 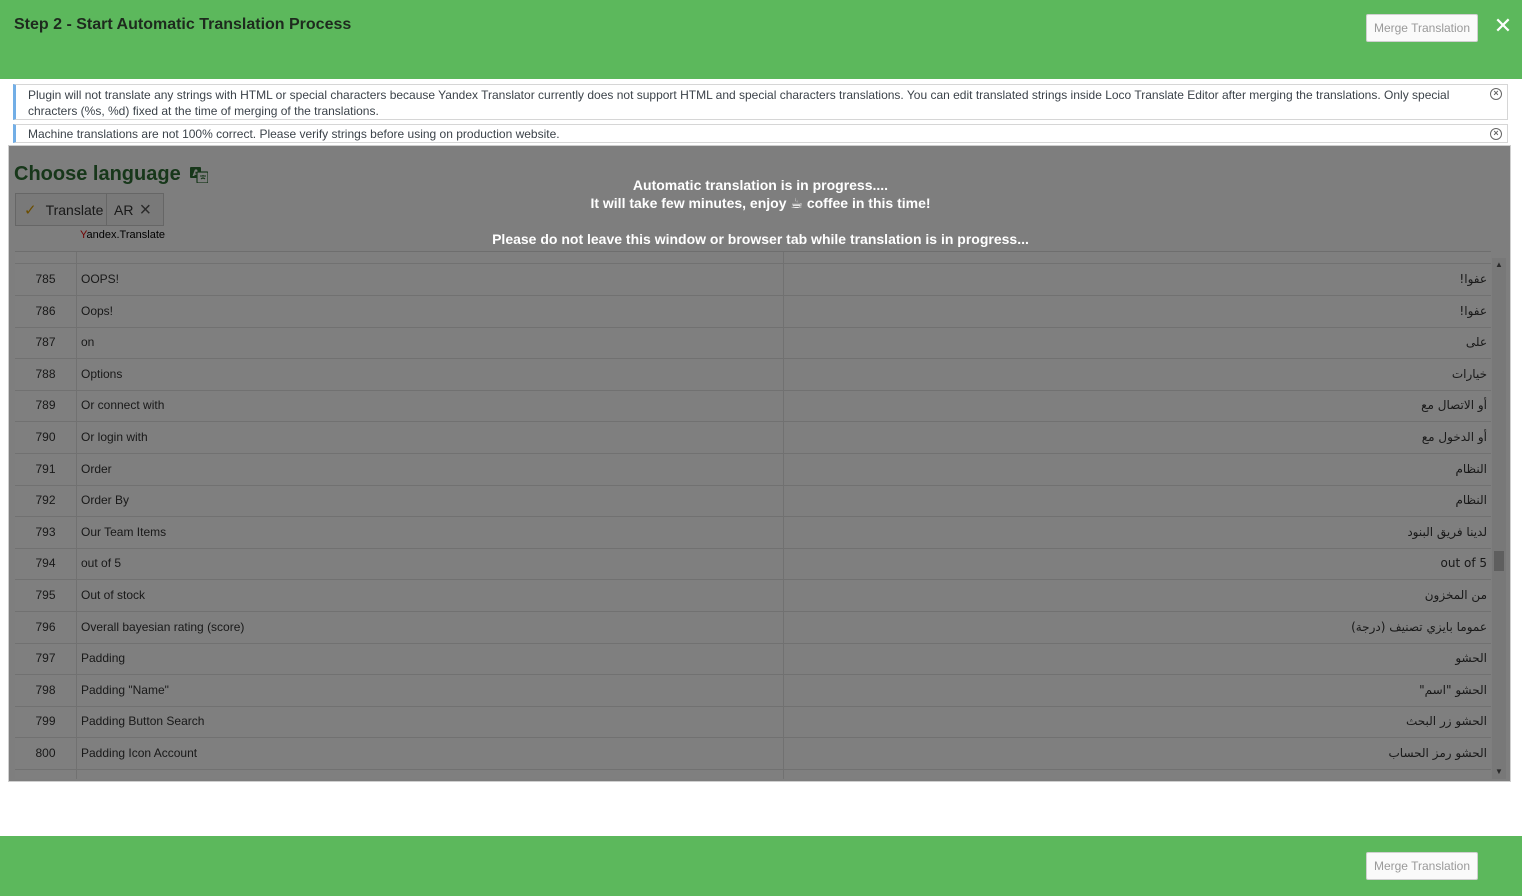 What do you see at coordinates (761, 866) in the screenshot?
I see `footer-bar: Merge Translation` at bounding box center [761, 866].